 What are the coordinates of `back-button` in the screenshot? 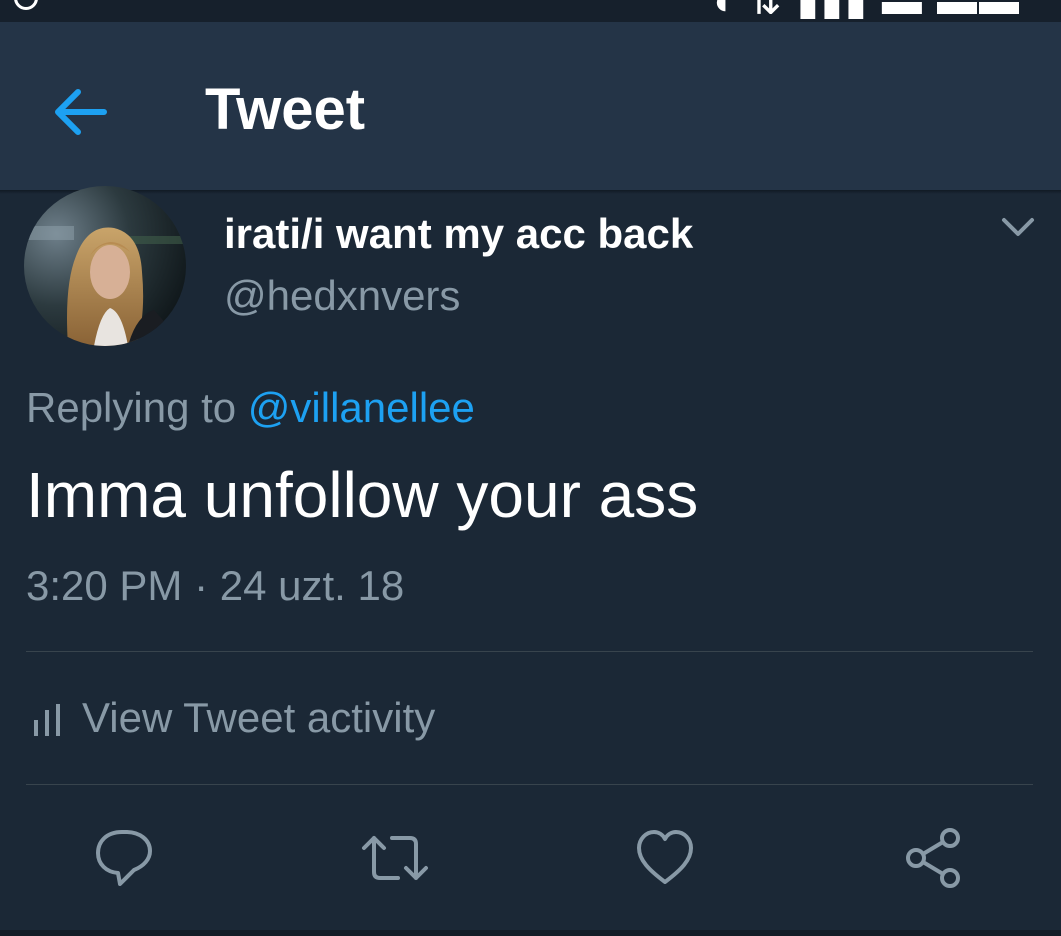 It's located at (80, 112).